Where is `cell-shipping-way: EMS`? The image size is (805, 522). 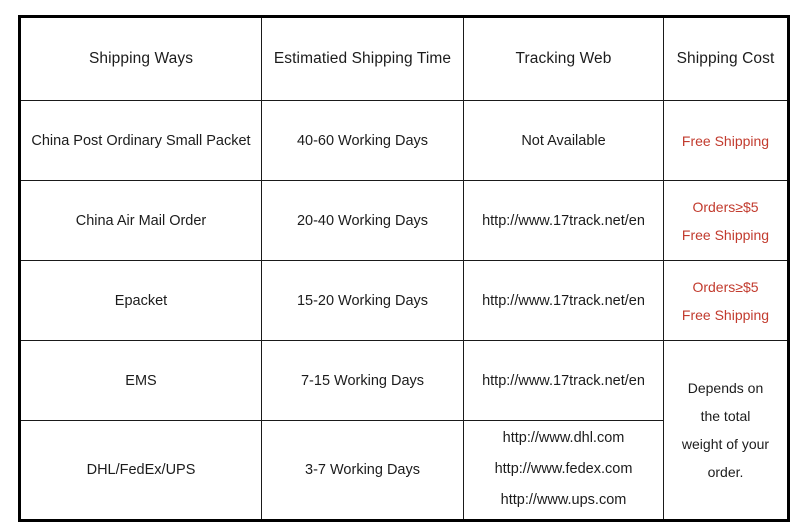 cell-shipping-way: EMS is located at coordinates (140, 380).